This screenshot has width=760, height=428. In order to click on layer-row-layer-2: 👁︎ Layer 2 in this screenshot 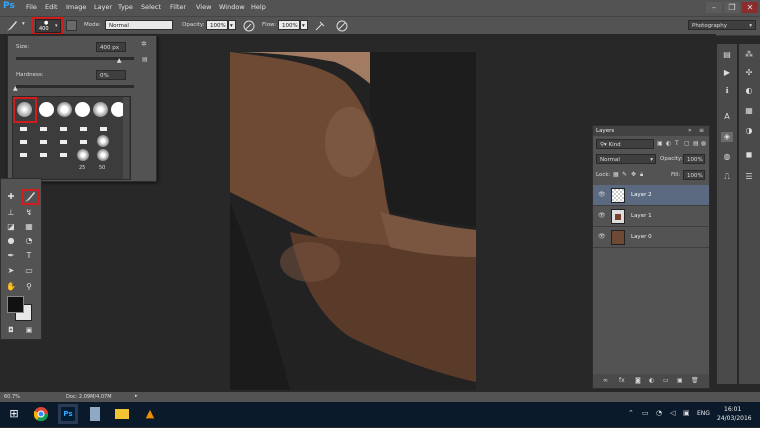, I will do `click(651, 195)`.